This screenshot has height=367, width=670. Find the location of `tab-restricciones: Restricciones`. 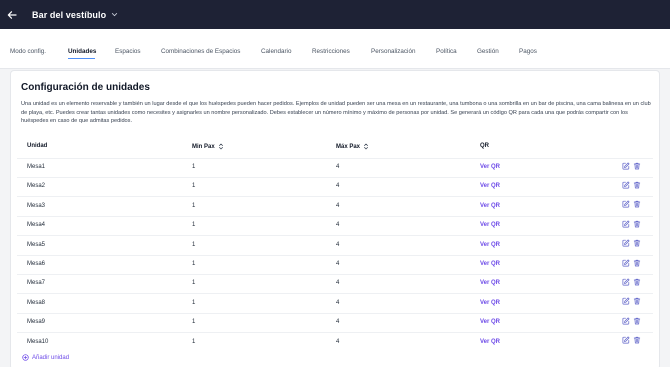

tab-restricciones: Restricciones is located at coordinates (331, 51).